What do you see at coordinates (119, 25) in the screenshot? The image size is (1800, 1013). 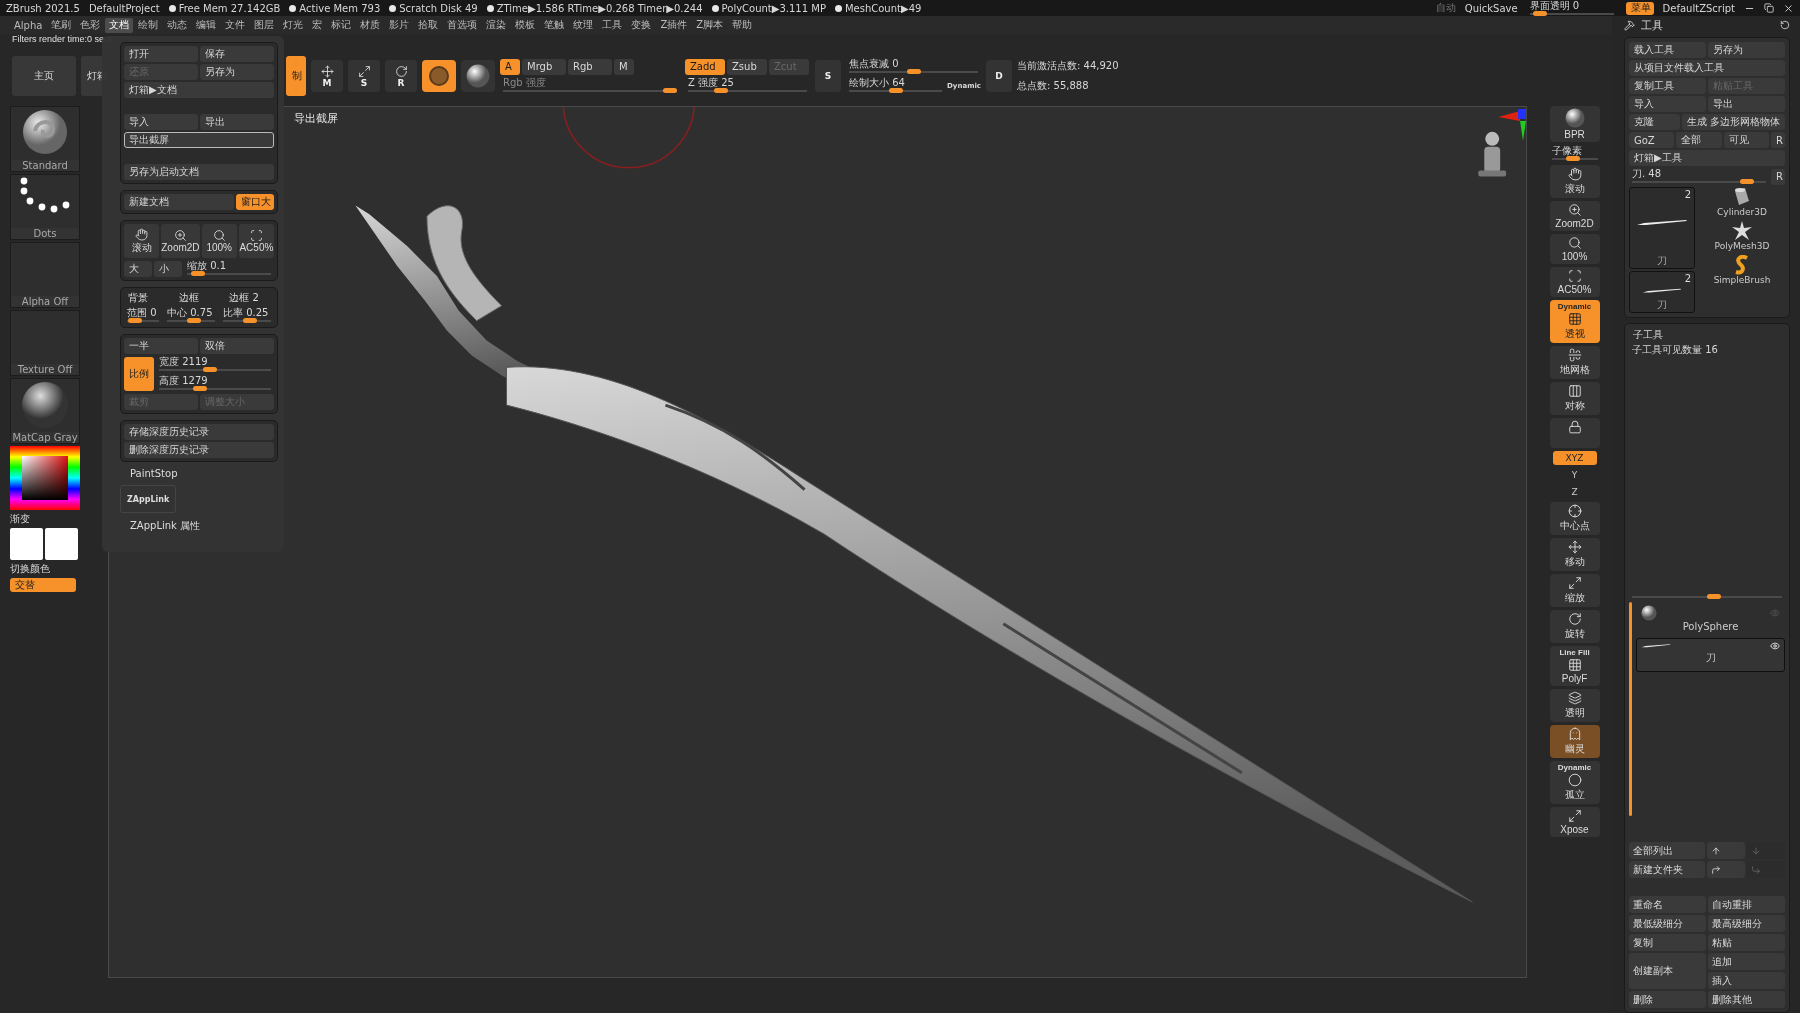 I see `menu-item: 文档` at bounding box center [119, 25].